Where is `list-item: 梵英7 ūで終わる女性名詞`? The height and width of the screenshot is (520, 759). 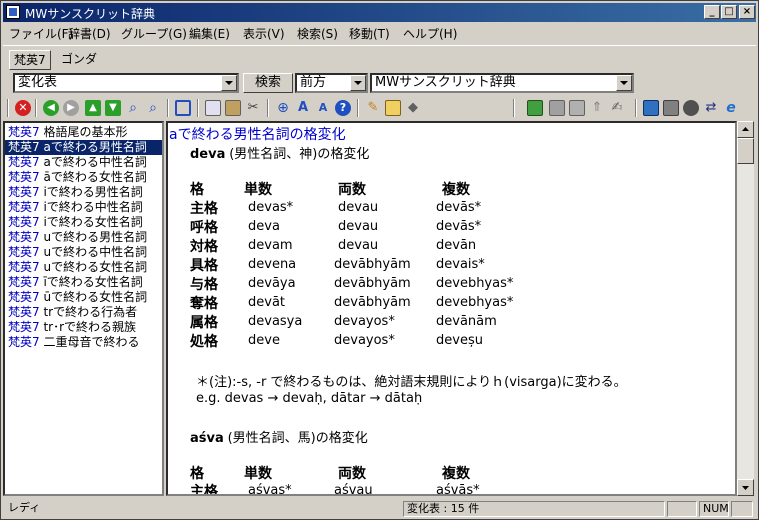 list-item: 梵英7 ūで終わる女性名詞 is located at coordinates (77, 297).